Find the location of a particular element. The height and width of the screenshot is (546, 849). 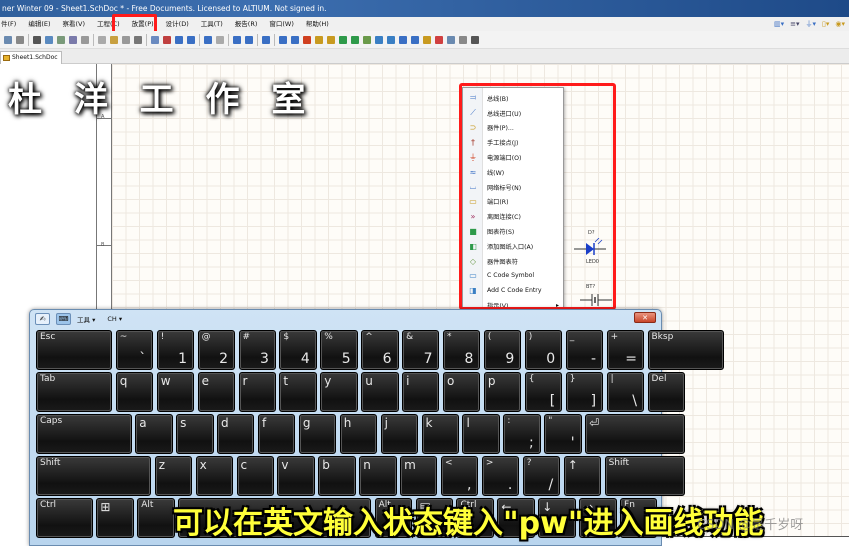

key-k: k is located at coordinates (440, 434).